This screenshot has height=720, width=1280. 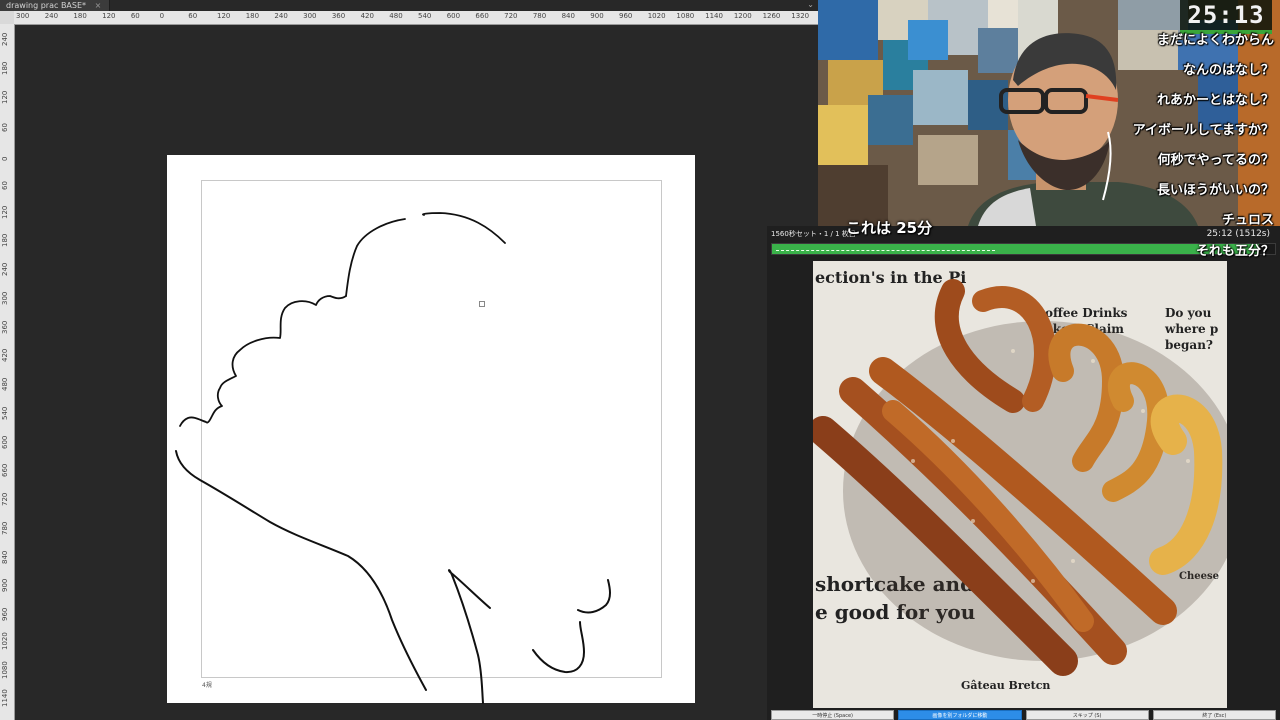 I want to click on sketch-stroke-scallops, so click(x=263, y=361).